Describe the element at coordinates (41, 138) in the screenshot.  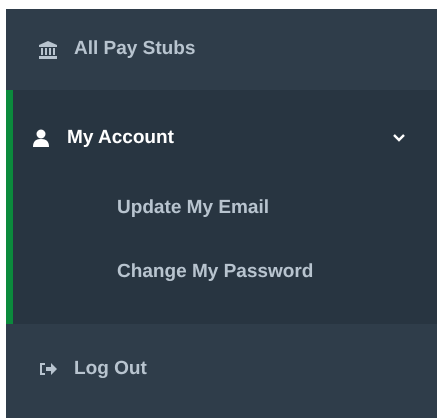
I see `user-icon` at that location.